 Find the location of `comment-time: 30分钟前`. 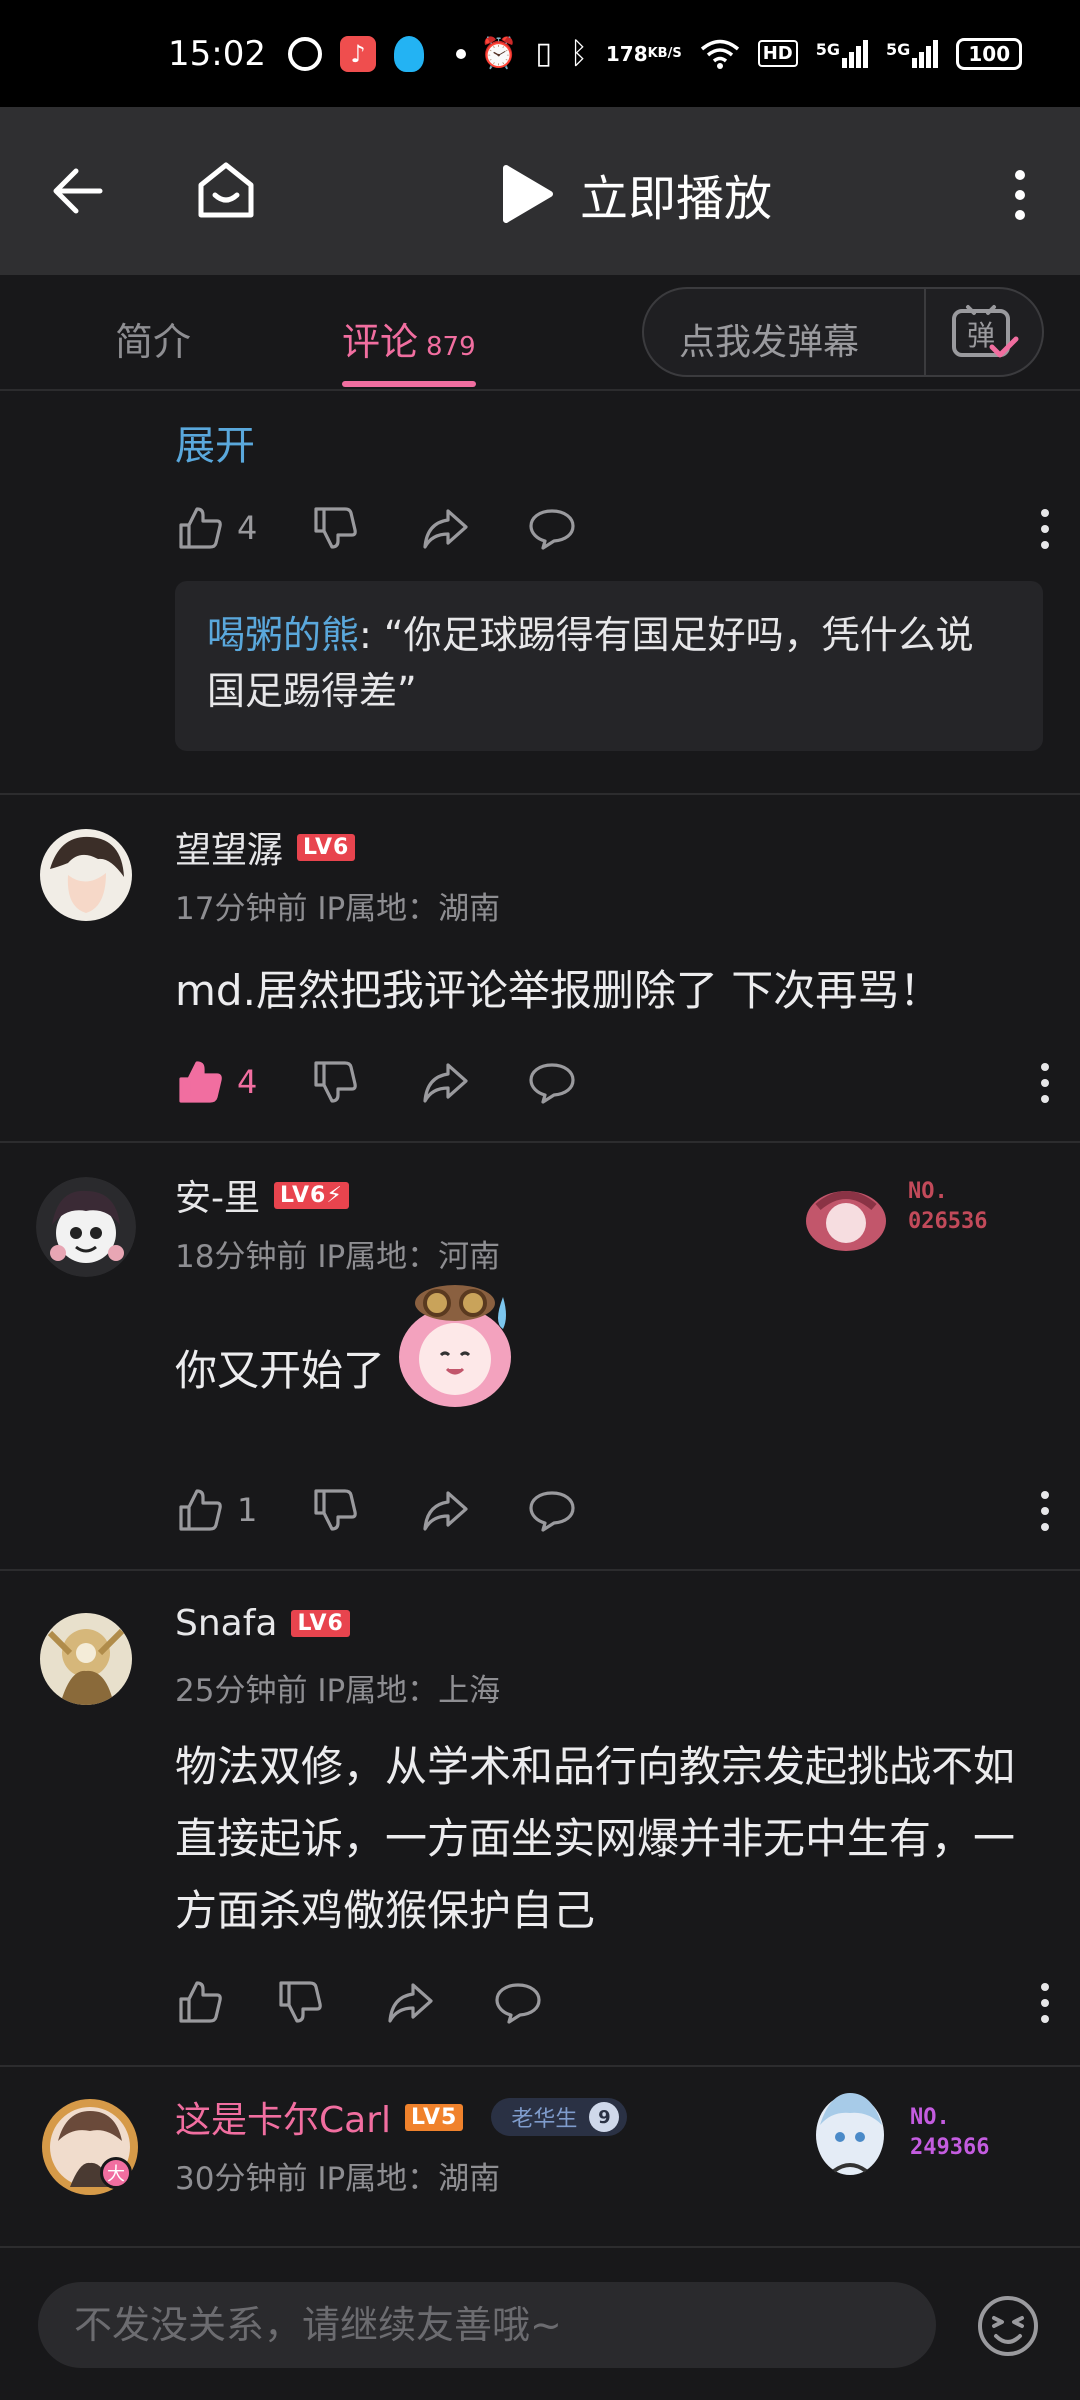

comment-time: 30分钟前 is located at coordinates (241, 2179).